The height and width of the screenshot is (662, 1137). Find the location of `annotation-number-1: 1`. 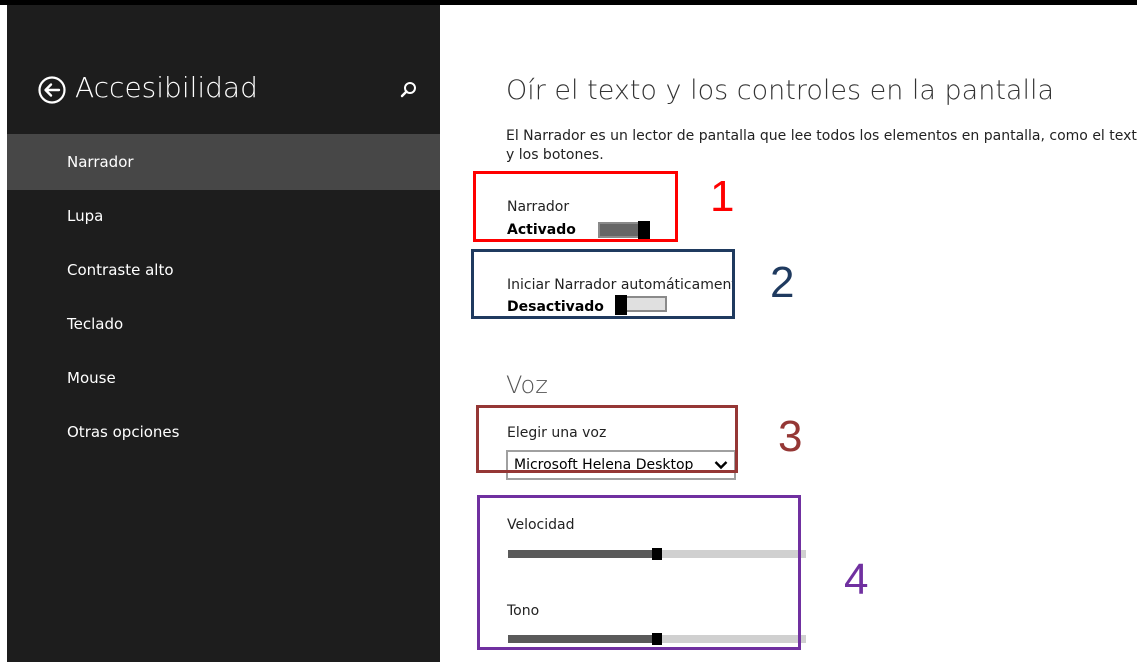

annotation-number-1: 1 is located at coordinates (722, 196).